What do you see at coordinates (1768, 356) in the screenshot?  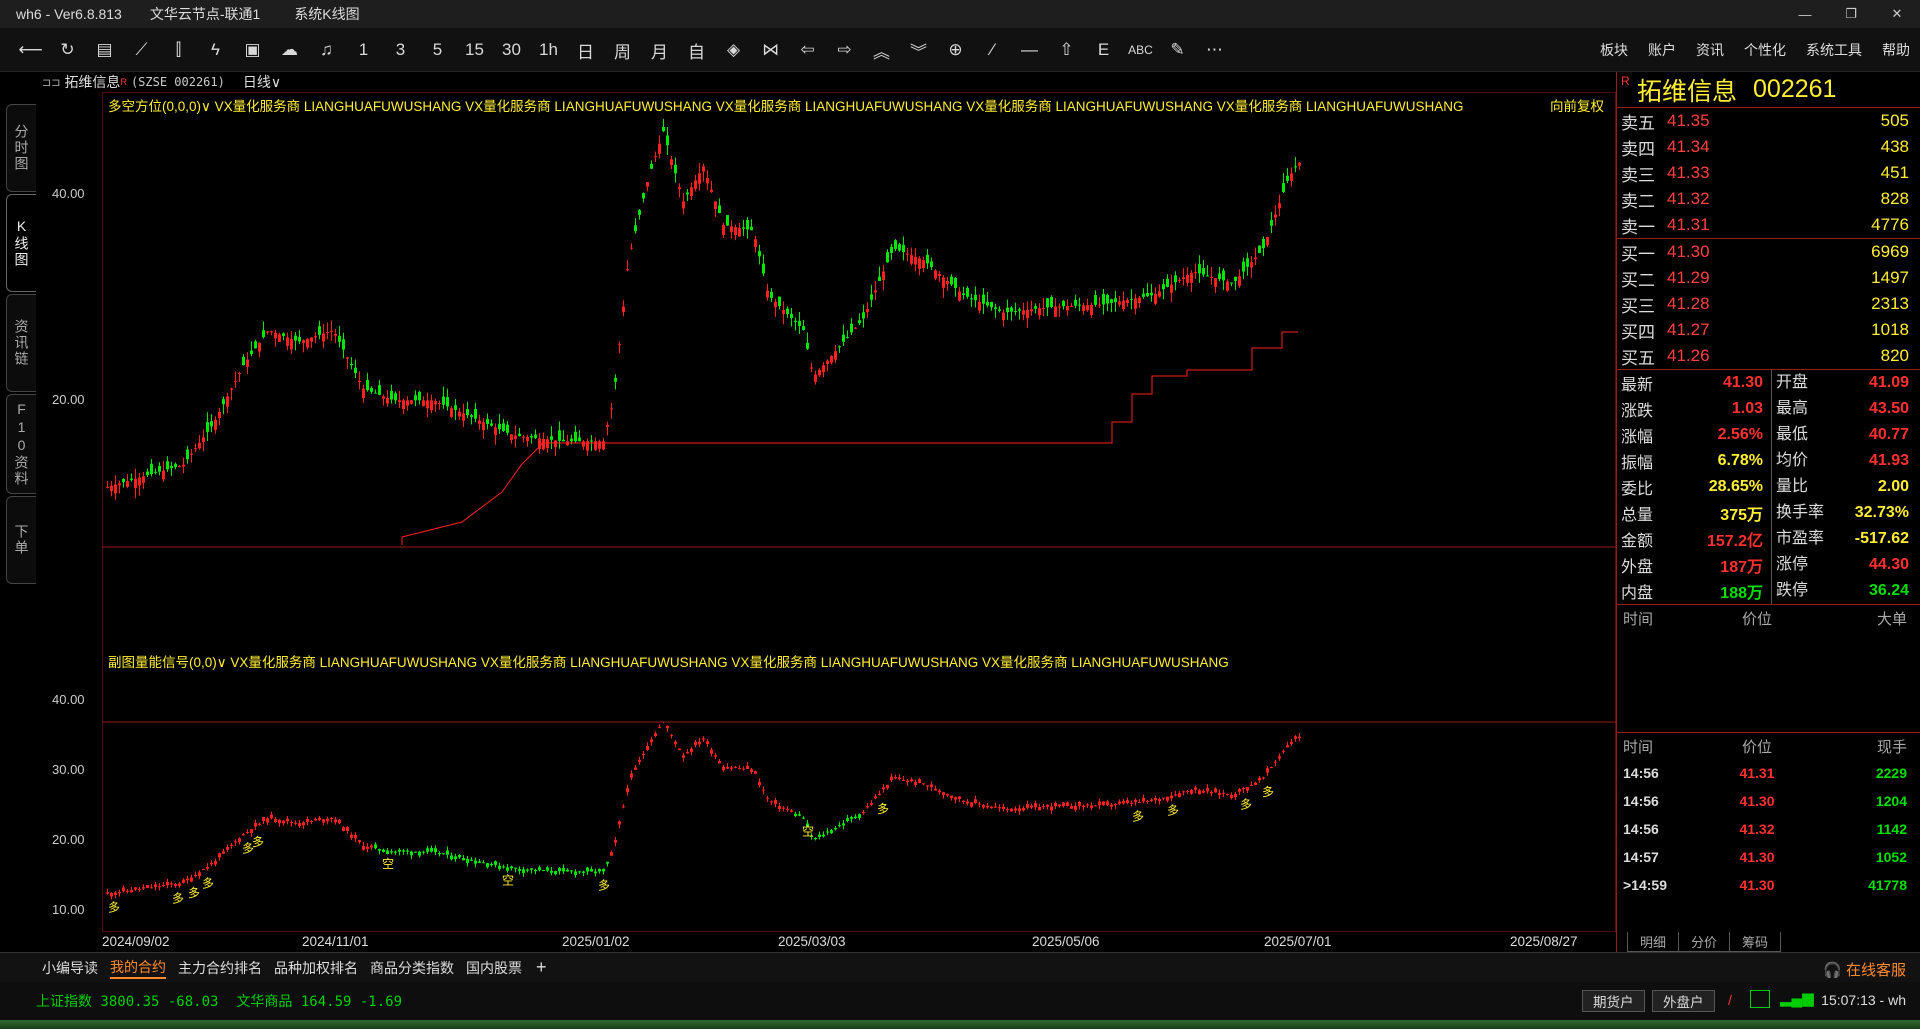 I see `bid-row: 买五 41.26 820` at bounding box center [1768, 356].